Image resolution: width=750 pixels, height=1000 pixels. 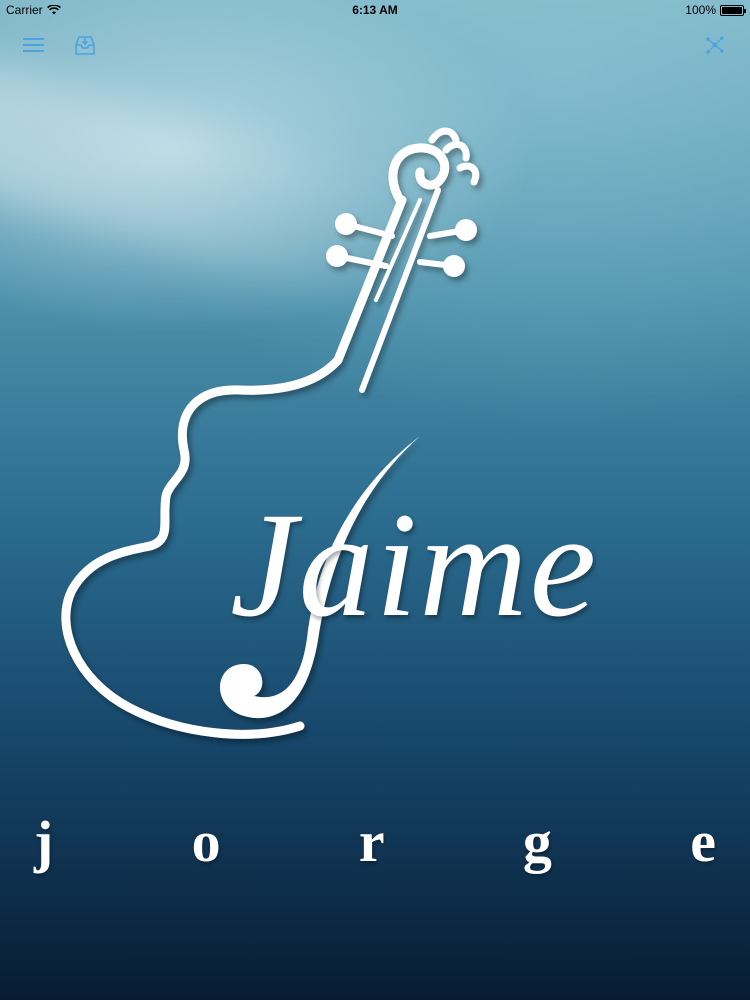 I want to click on surname-letter: o, so click(x=206, y=841).